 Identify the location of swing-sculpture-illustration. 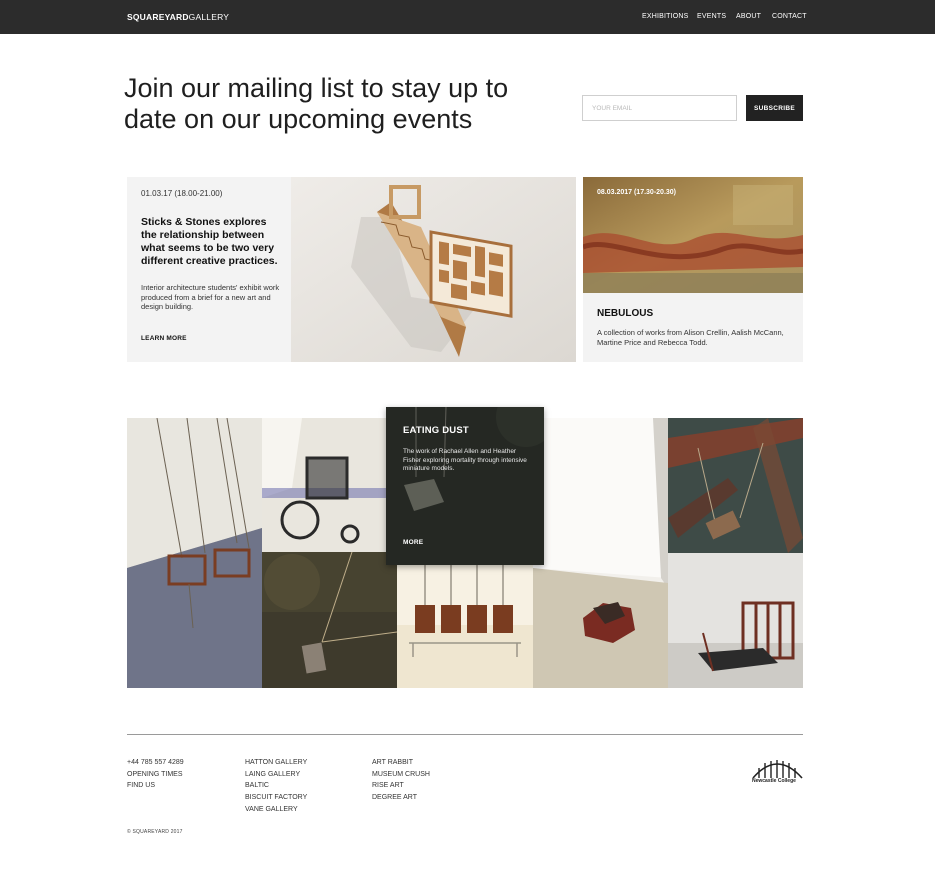
(194, 553).